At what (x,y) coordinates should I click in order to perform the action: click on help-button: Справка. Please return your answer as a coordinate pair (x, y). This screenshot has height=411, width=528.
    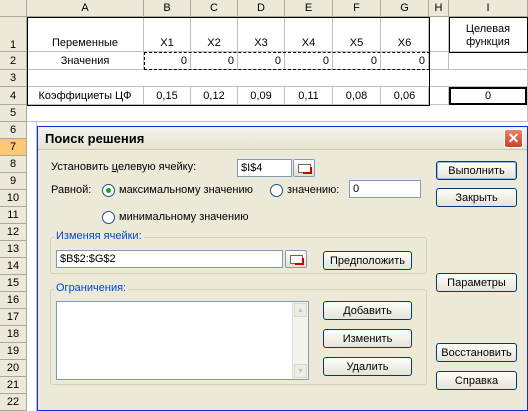
    Looking at the image, I should click on (476, 380).